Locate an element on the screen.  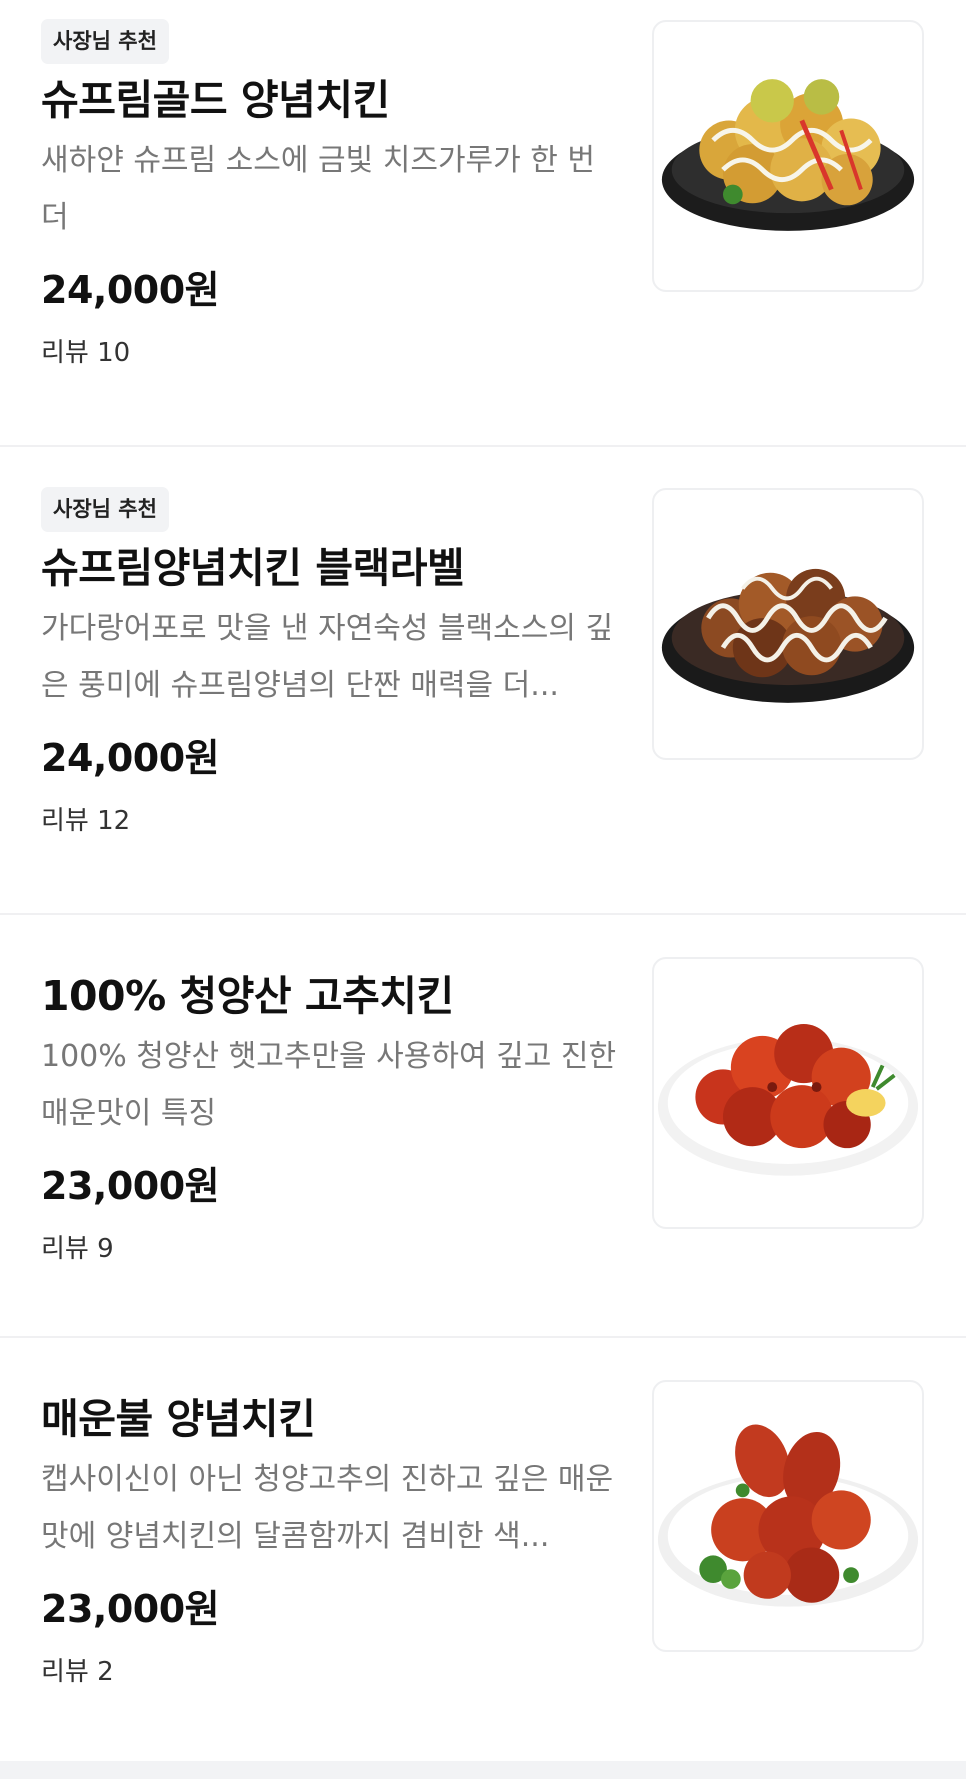
menu-item-name: 슈프림골드 양념치킨 is located at coordinates (215, 100).